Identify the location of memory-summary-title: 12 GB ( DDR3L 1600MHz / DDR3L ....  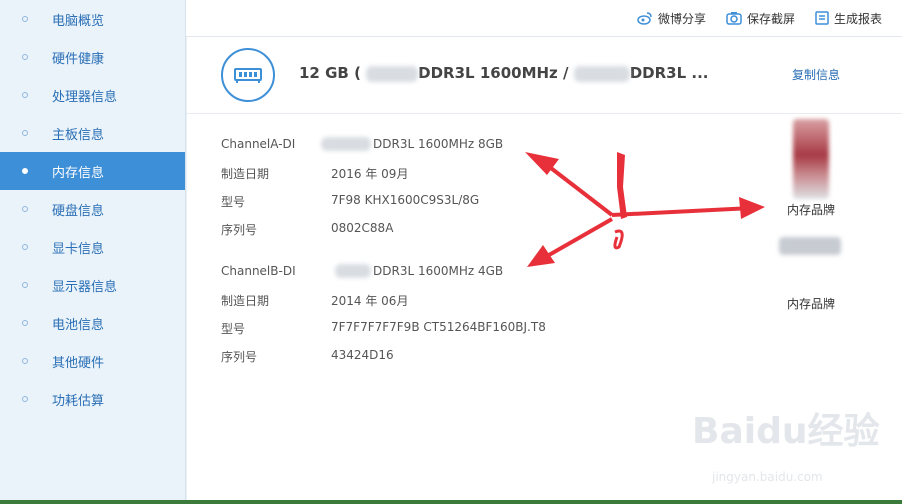
(504, 73).